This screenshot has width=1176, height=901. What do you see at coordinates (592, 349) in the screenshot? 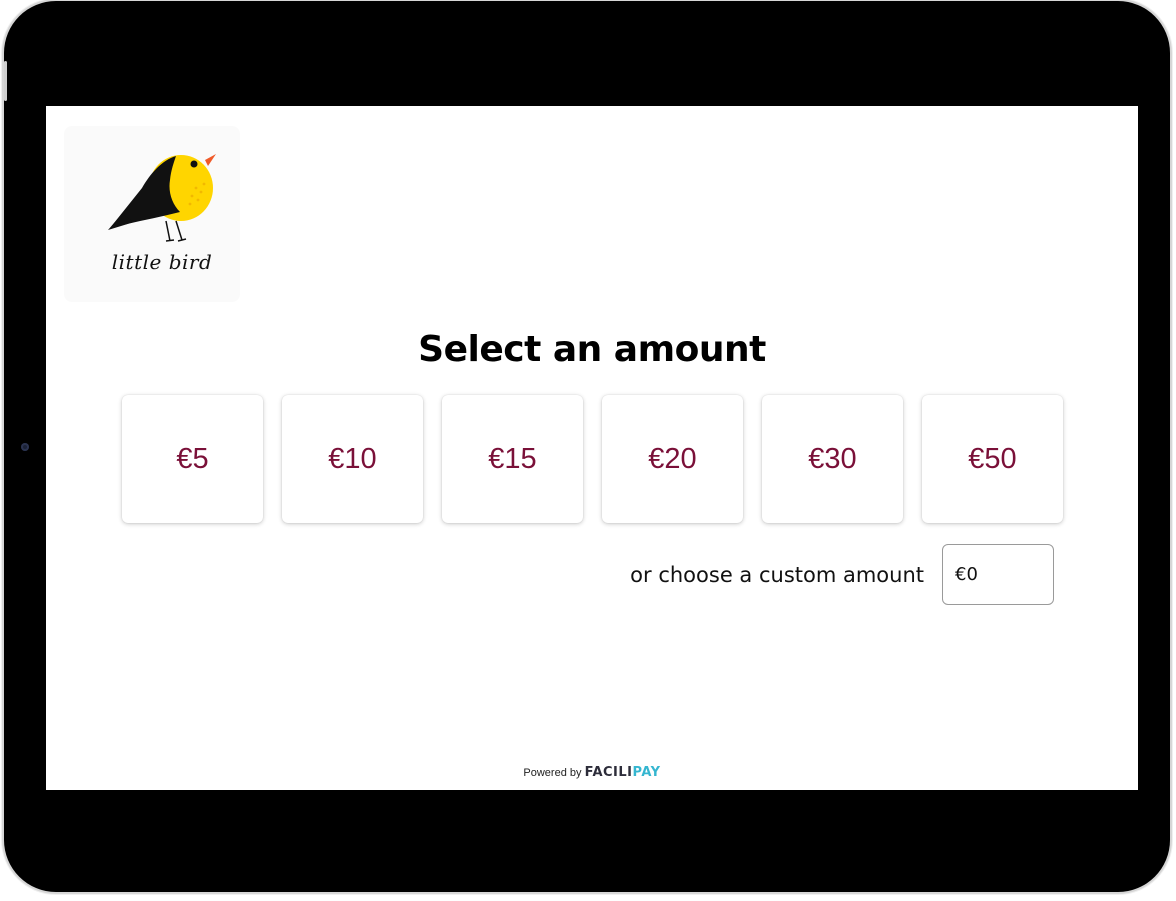
I see `page-title: Select an amount` at bounding box center [592, 349].